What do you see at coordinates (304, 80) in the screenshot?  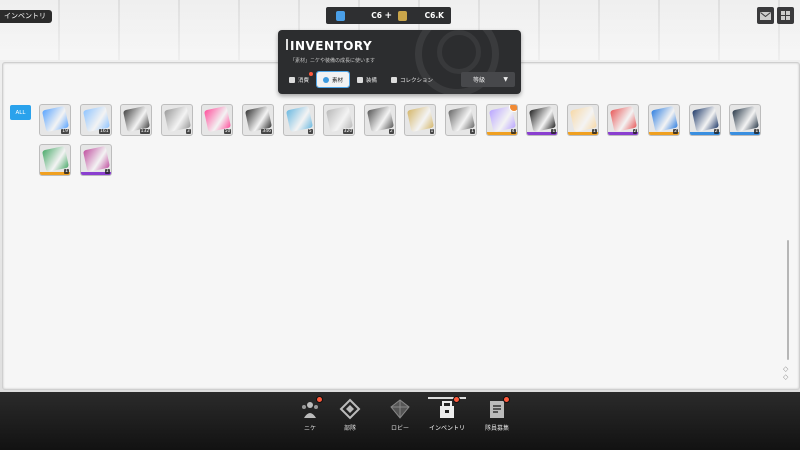 I see `tab-label: 消費` at bounding box center [304, 80].